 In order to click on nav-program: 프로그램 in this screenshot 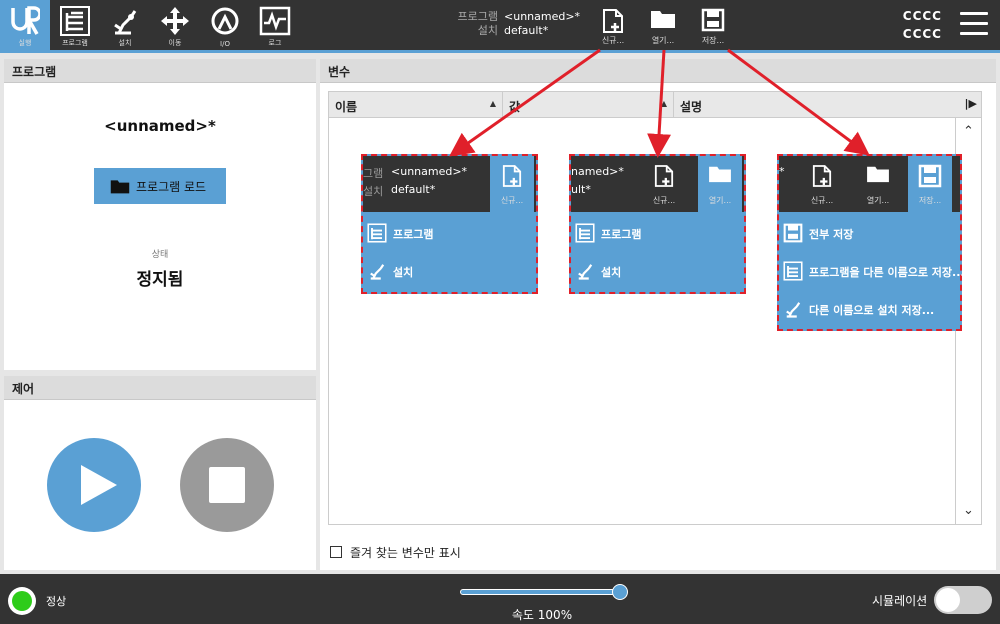, I will do `click(75, 25)`.